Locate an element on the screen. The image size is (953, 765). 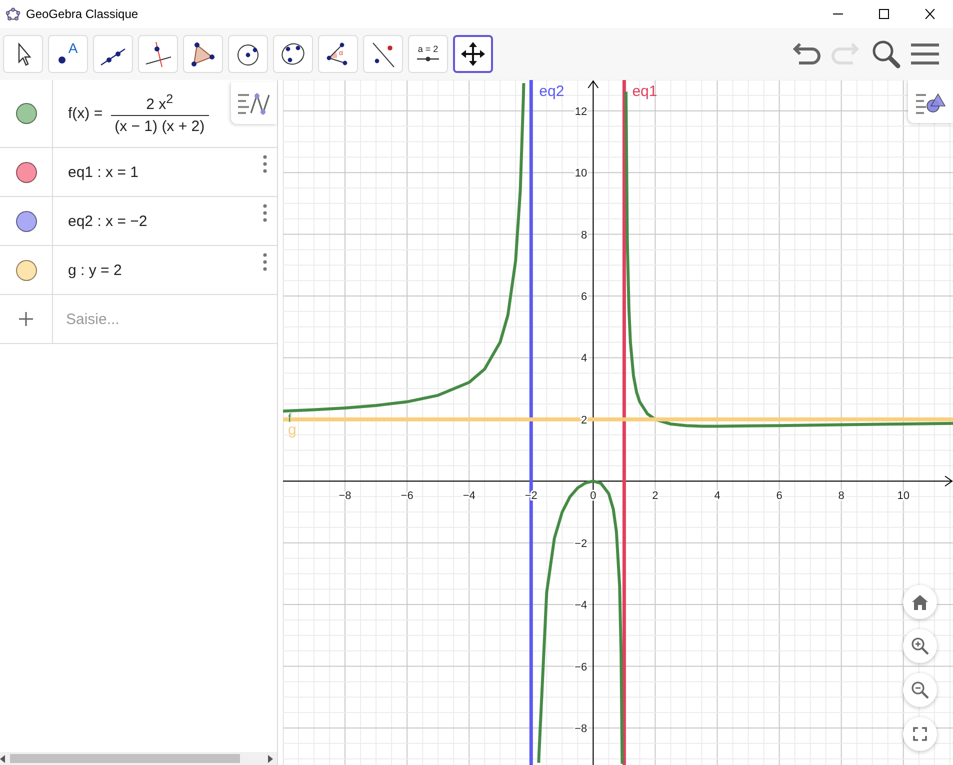
zoom-out-button is located at coordinates (920, 690).